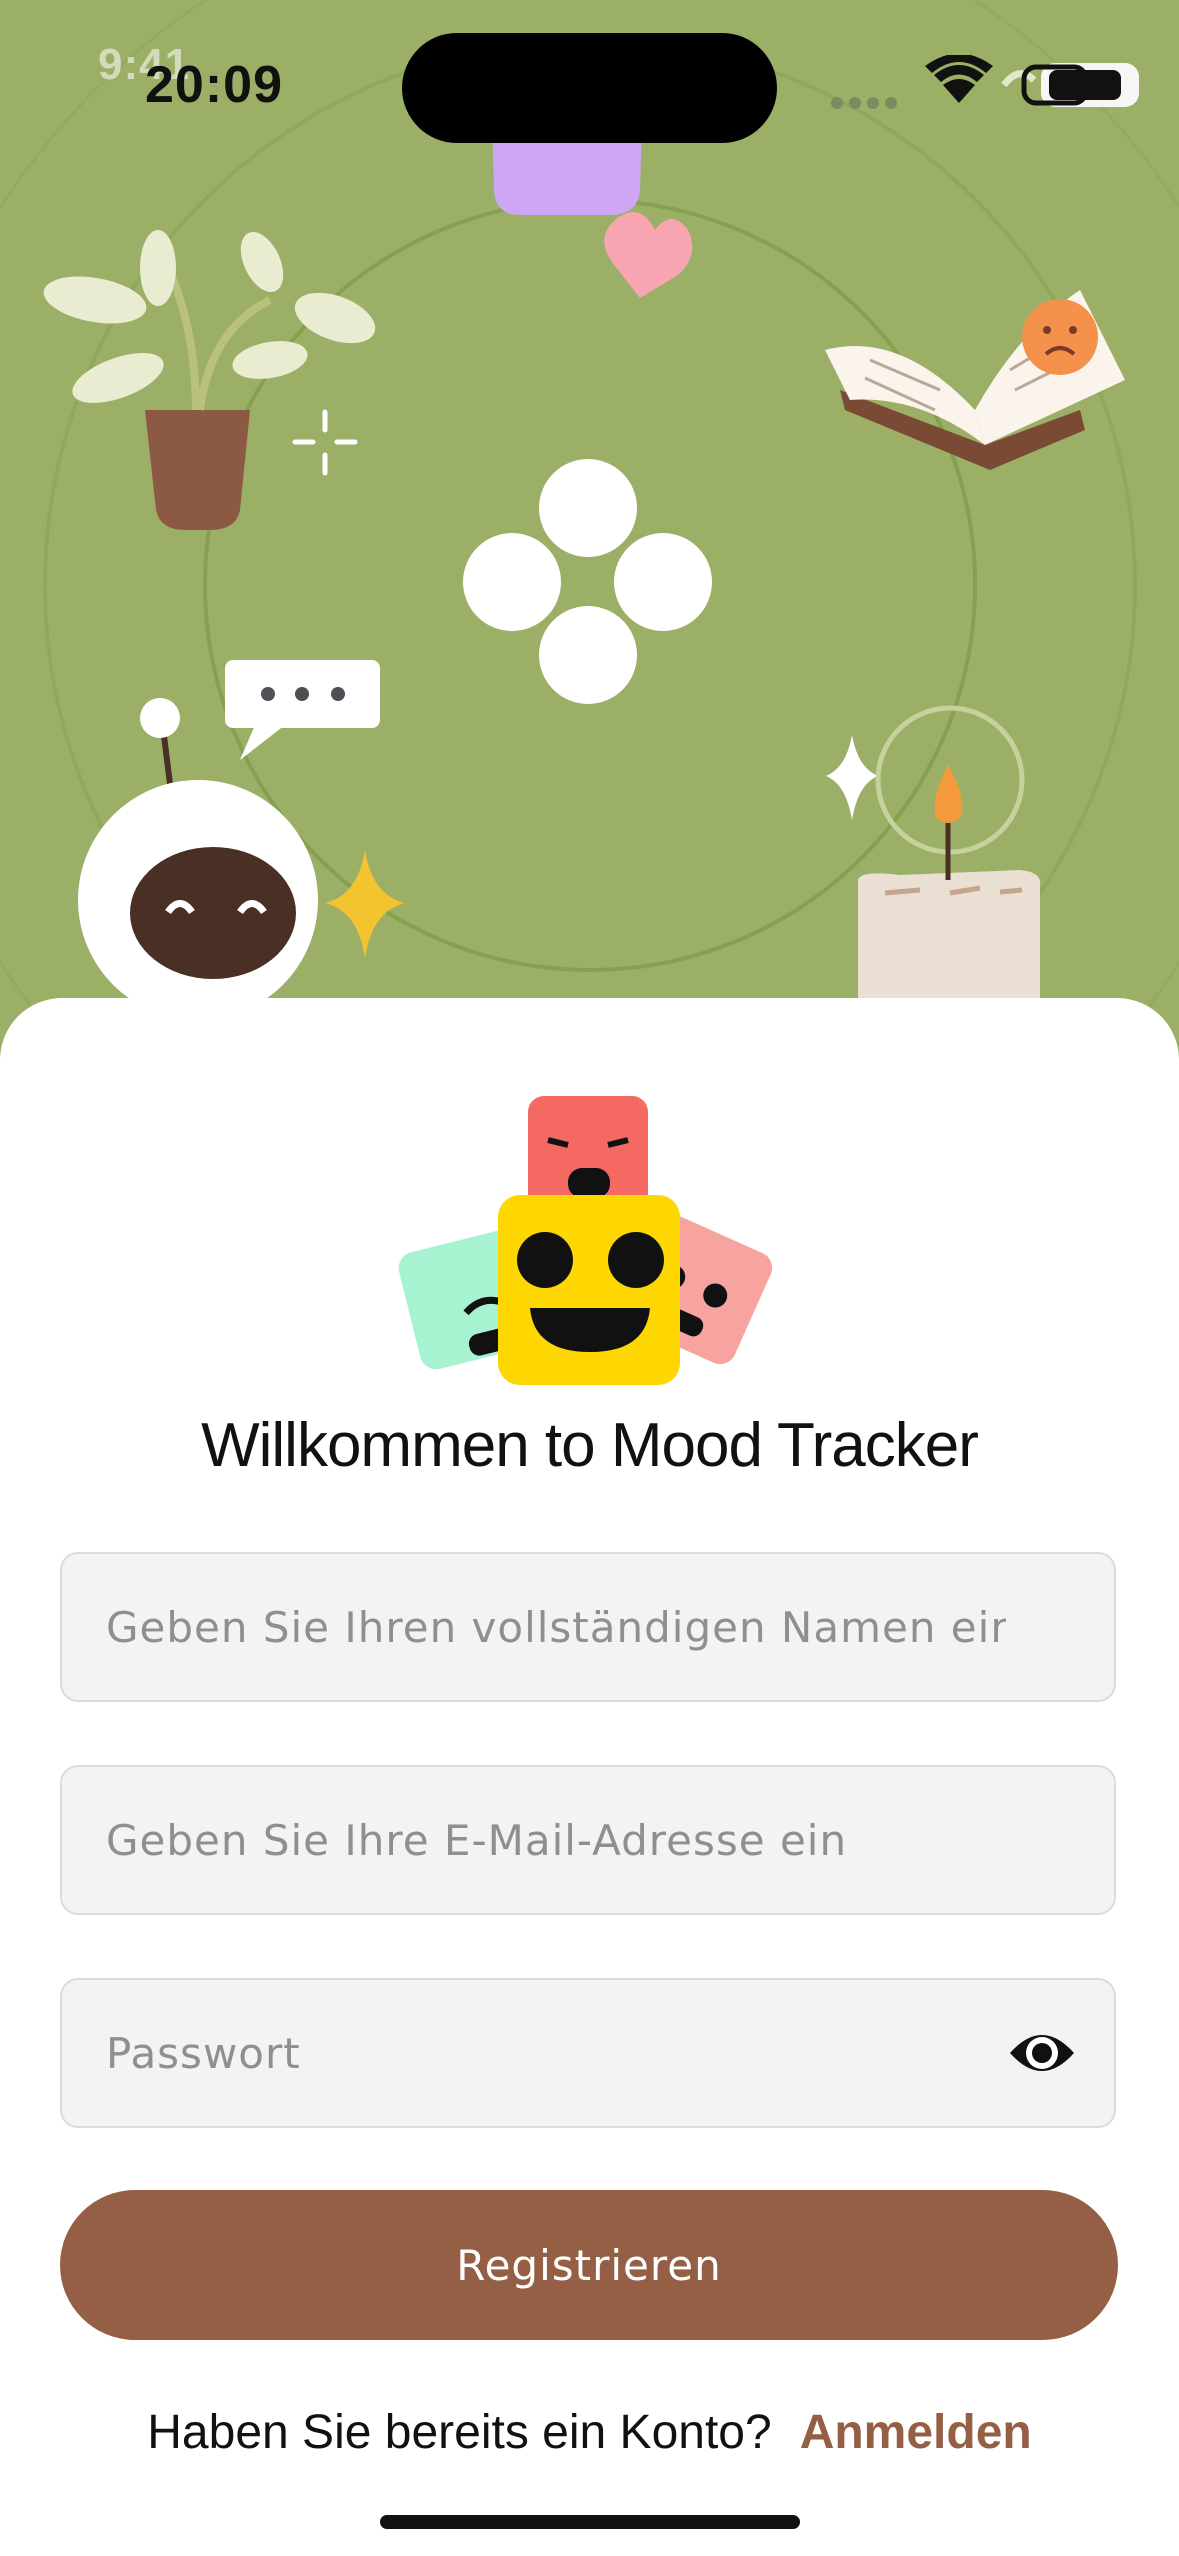 The width and height of the screenshot is (1179, 2556). I want to click on status-time: 20:09, so click(214, 85).